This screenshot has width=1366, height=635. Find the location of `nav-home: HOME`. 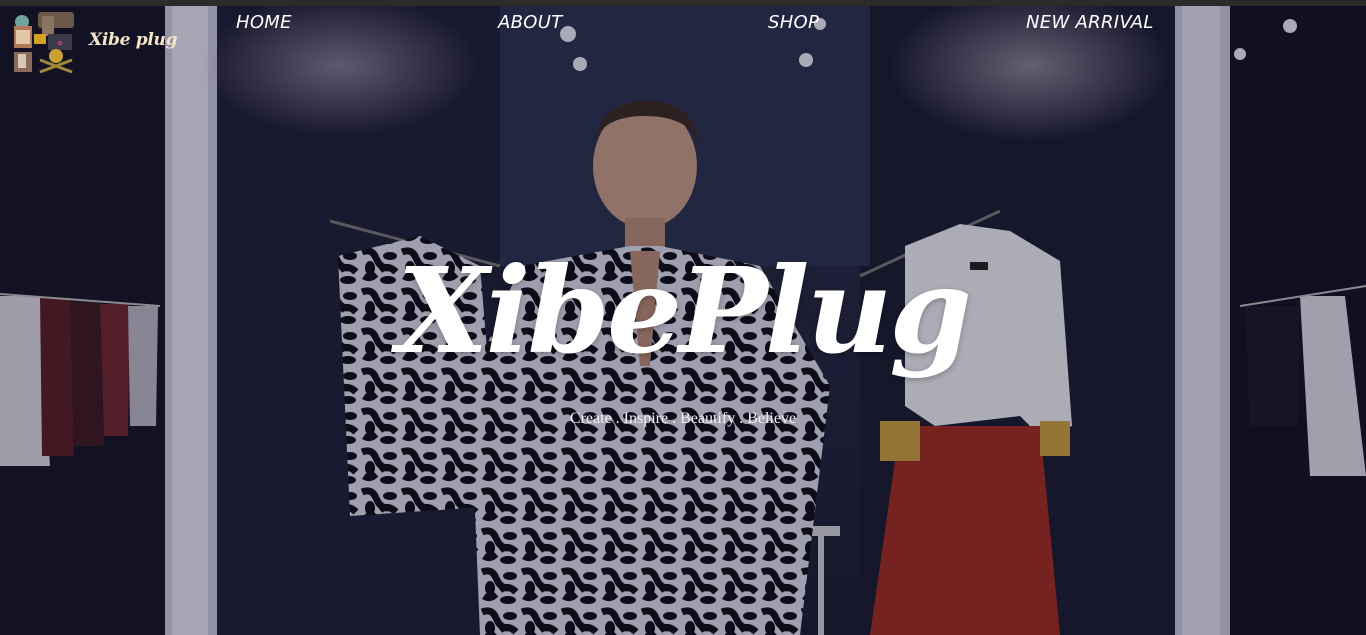

nav-home: HOME is located at coordinates (264, 22).